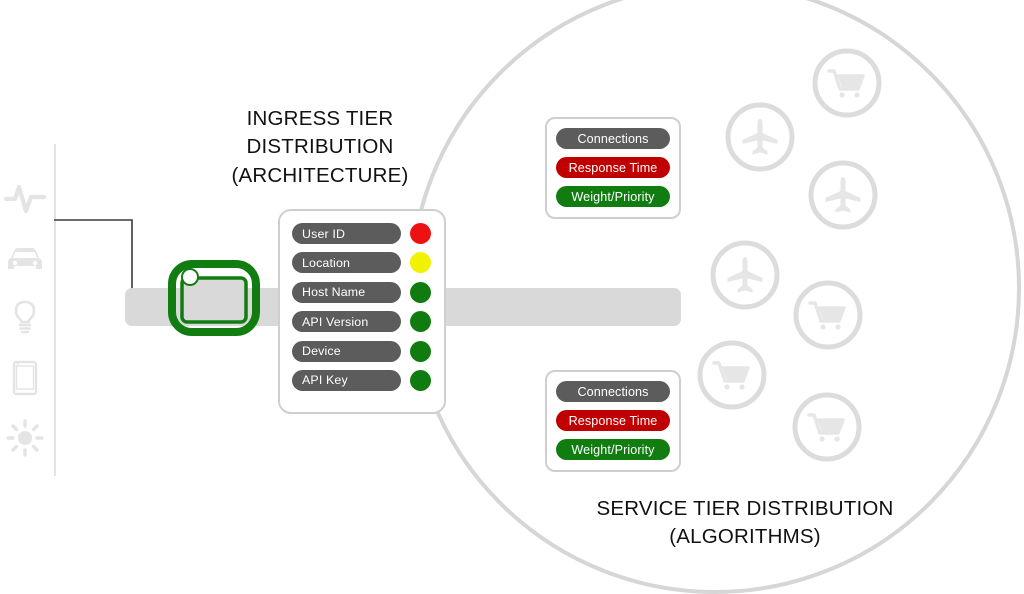 The height and width of the screenshot is (594, 1024). I want to click on attribute-label: User ID, so click(346, 233).